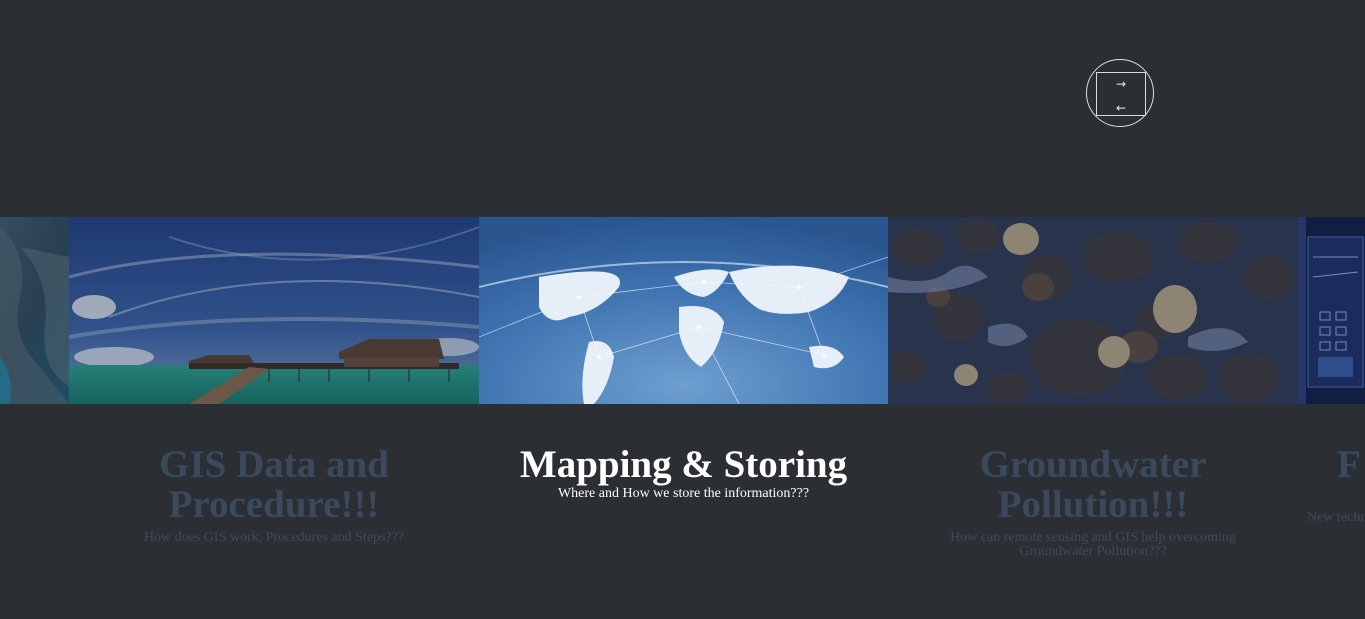 This screenshot has height=619, width=1365. I want to click on arrow-right-icon: →, so click(1121, 84).